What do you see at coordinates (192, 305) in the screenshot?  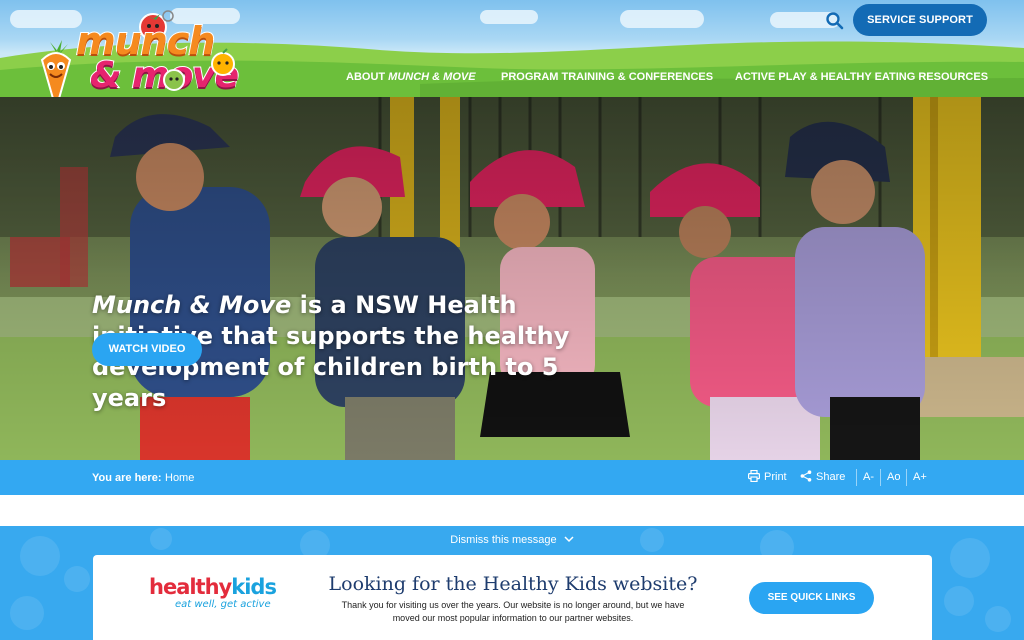 I see `hero-brand: Munch & Move` at bounding box center [192, 305].